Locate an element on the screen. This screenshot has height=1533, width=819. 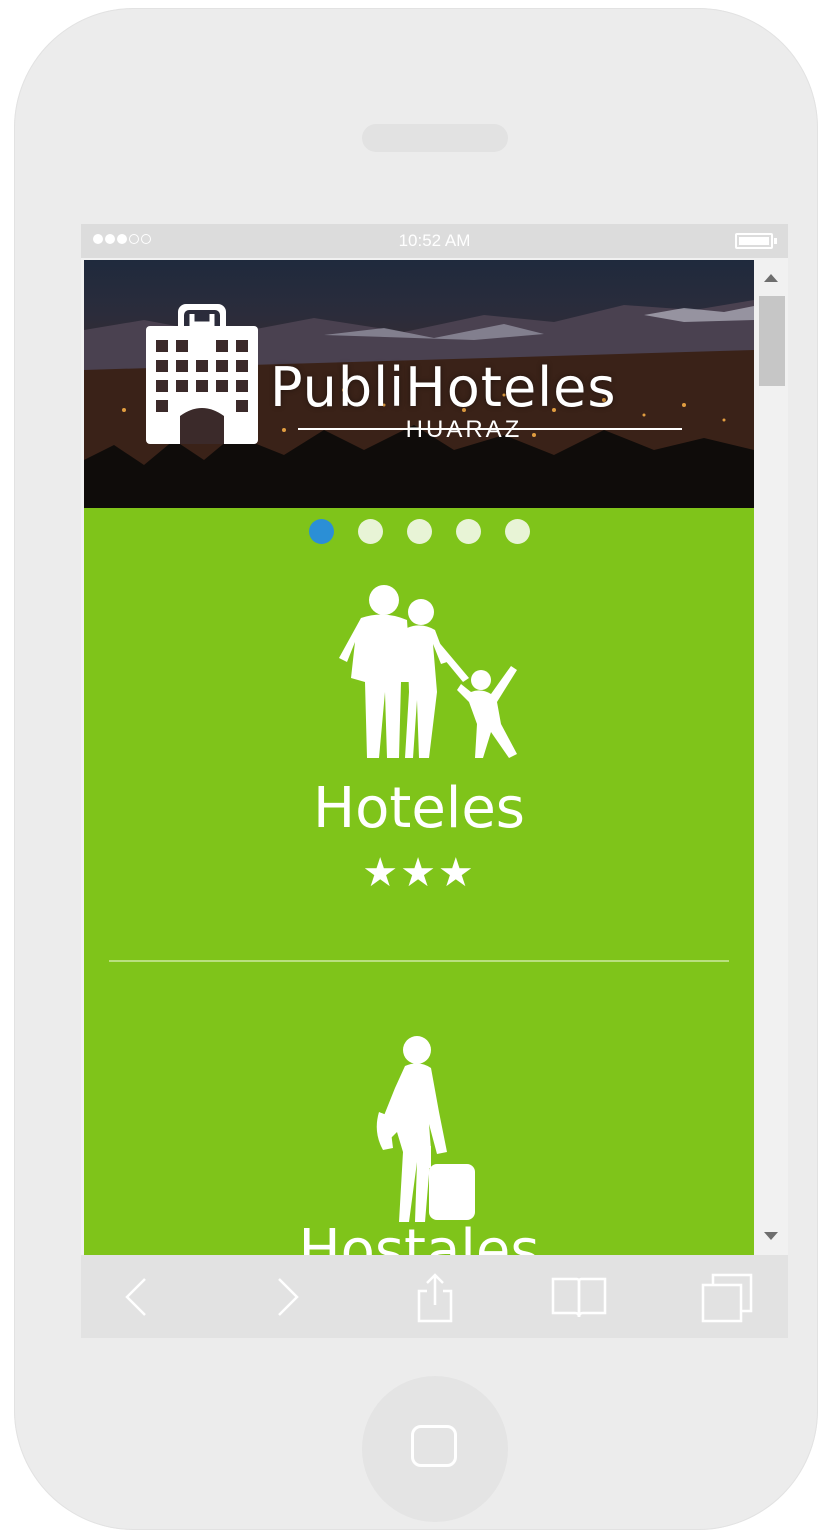
book-icon is located at coordinates (579, 1297).